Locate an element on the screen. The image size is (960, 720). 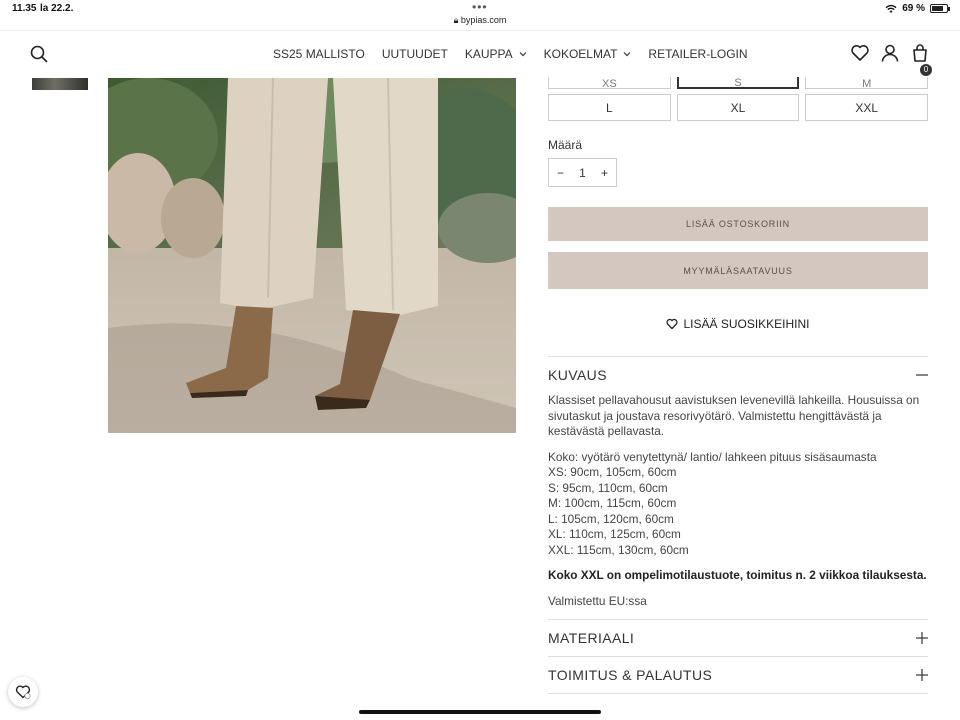
quantity-value: 1 is located at coordinates (582, 173).